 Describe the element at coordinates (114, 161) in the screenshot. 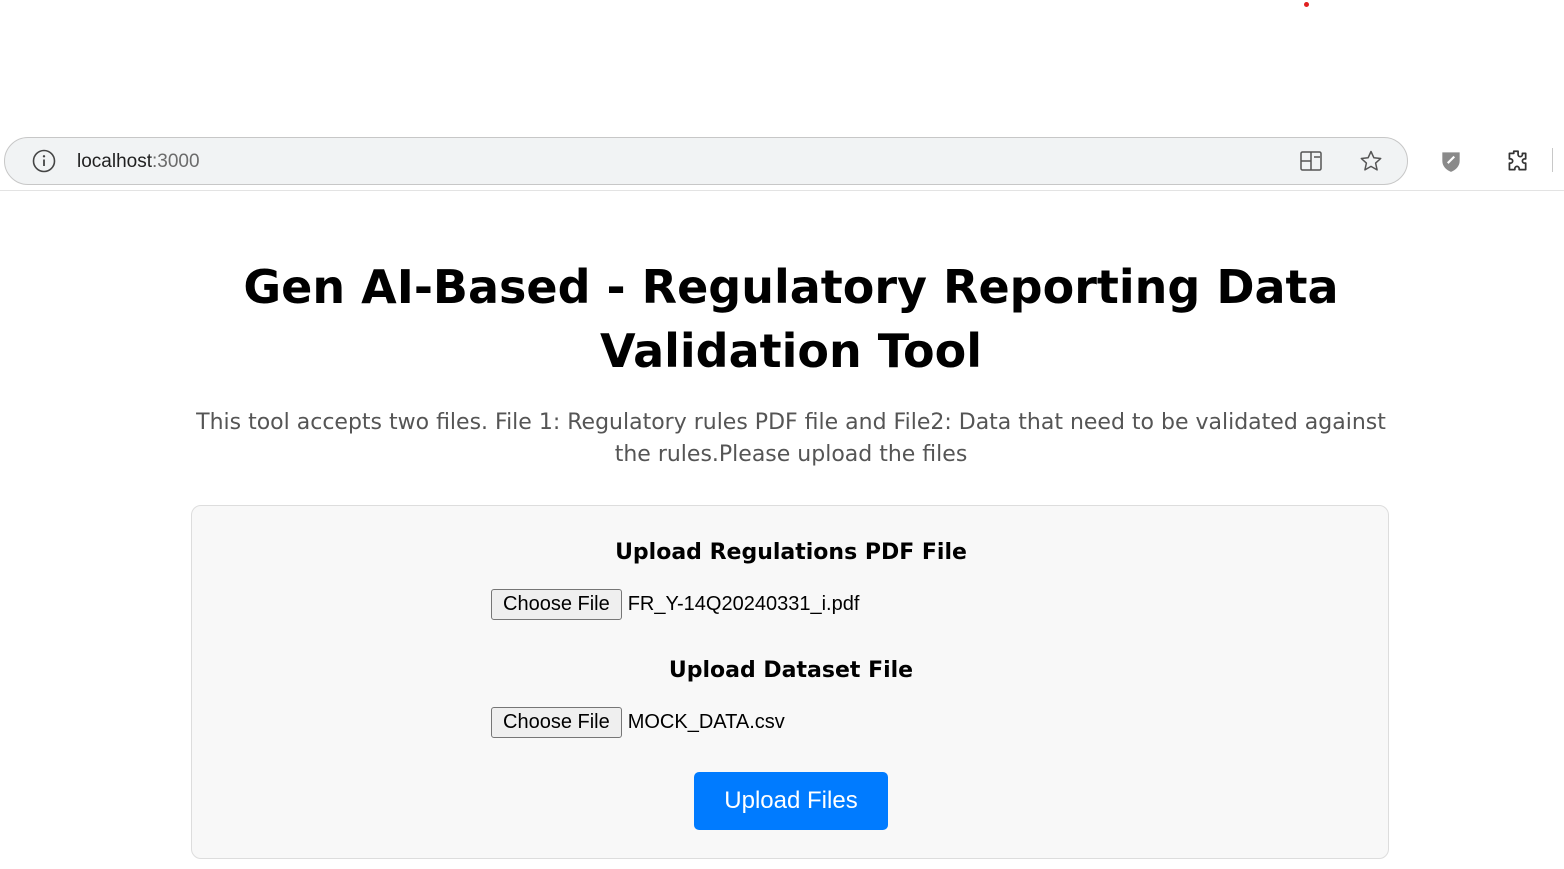

I see `url-host: localhost` at that location.